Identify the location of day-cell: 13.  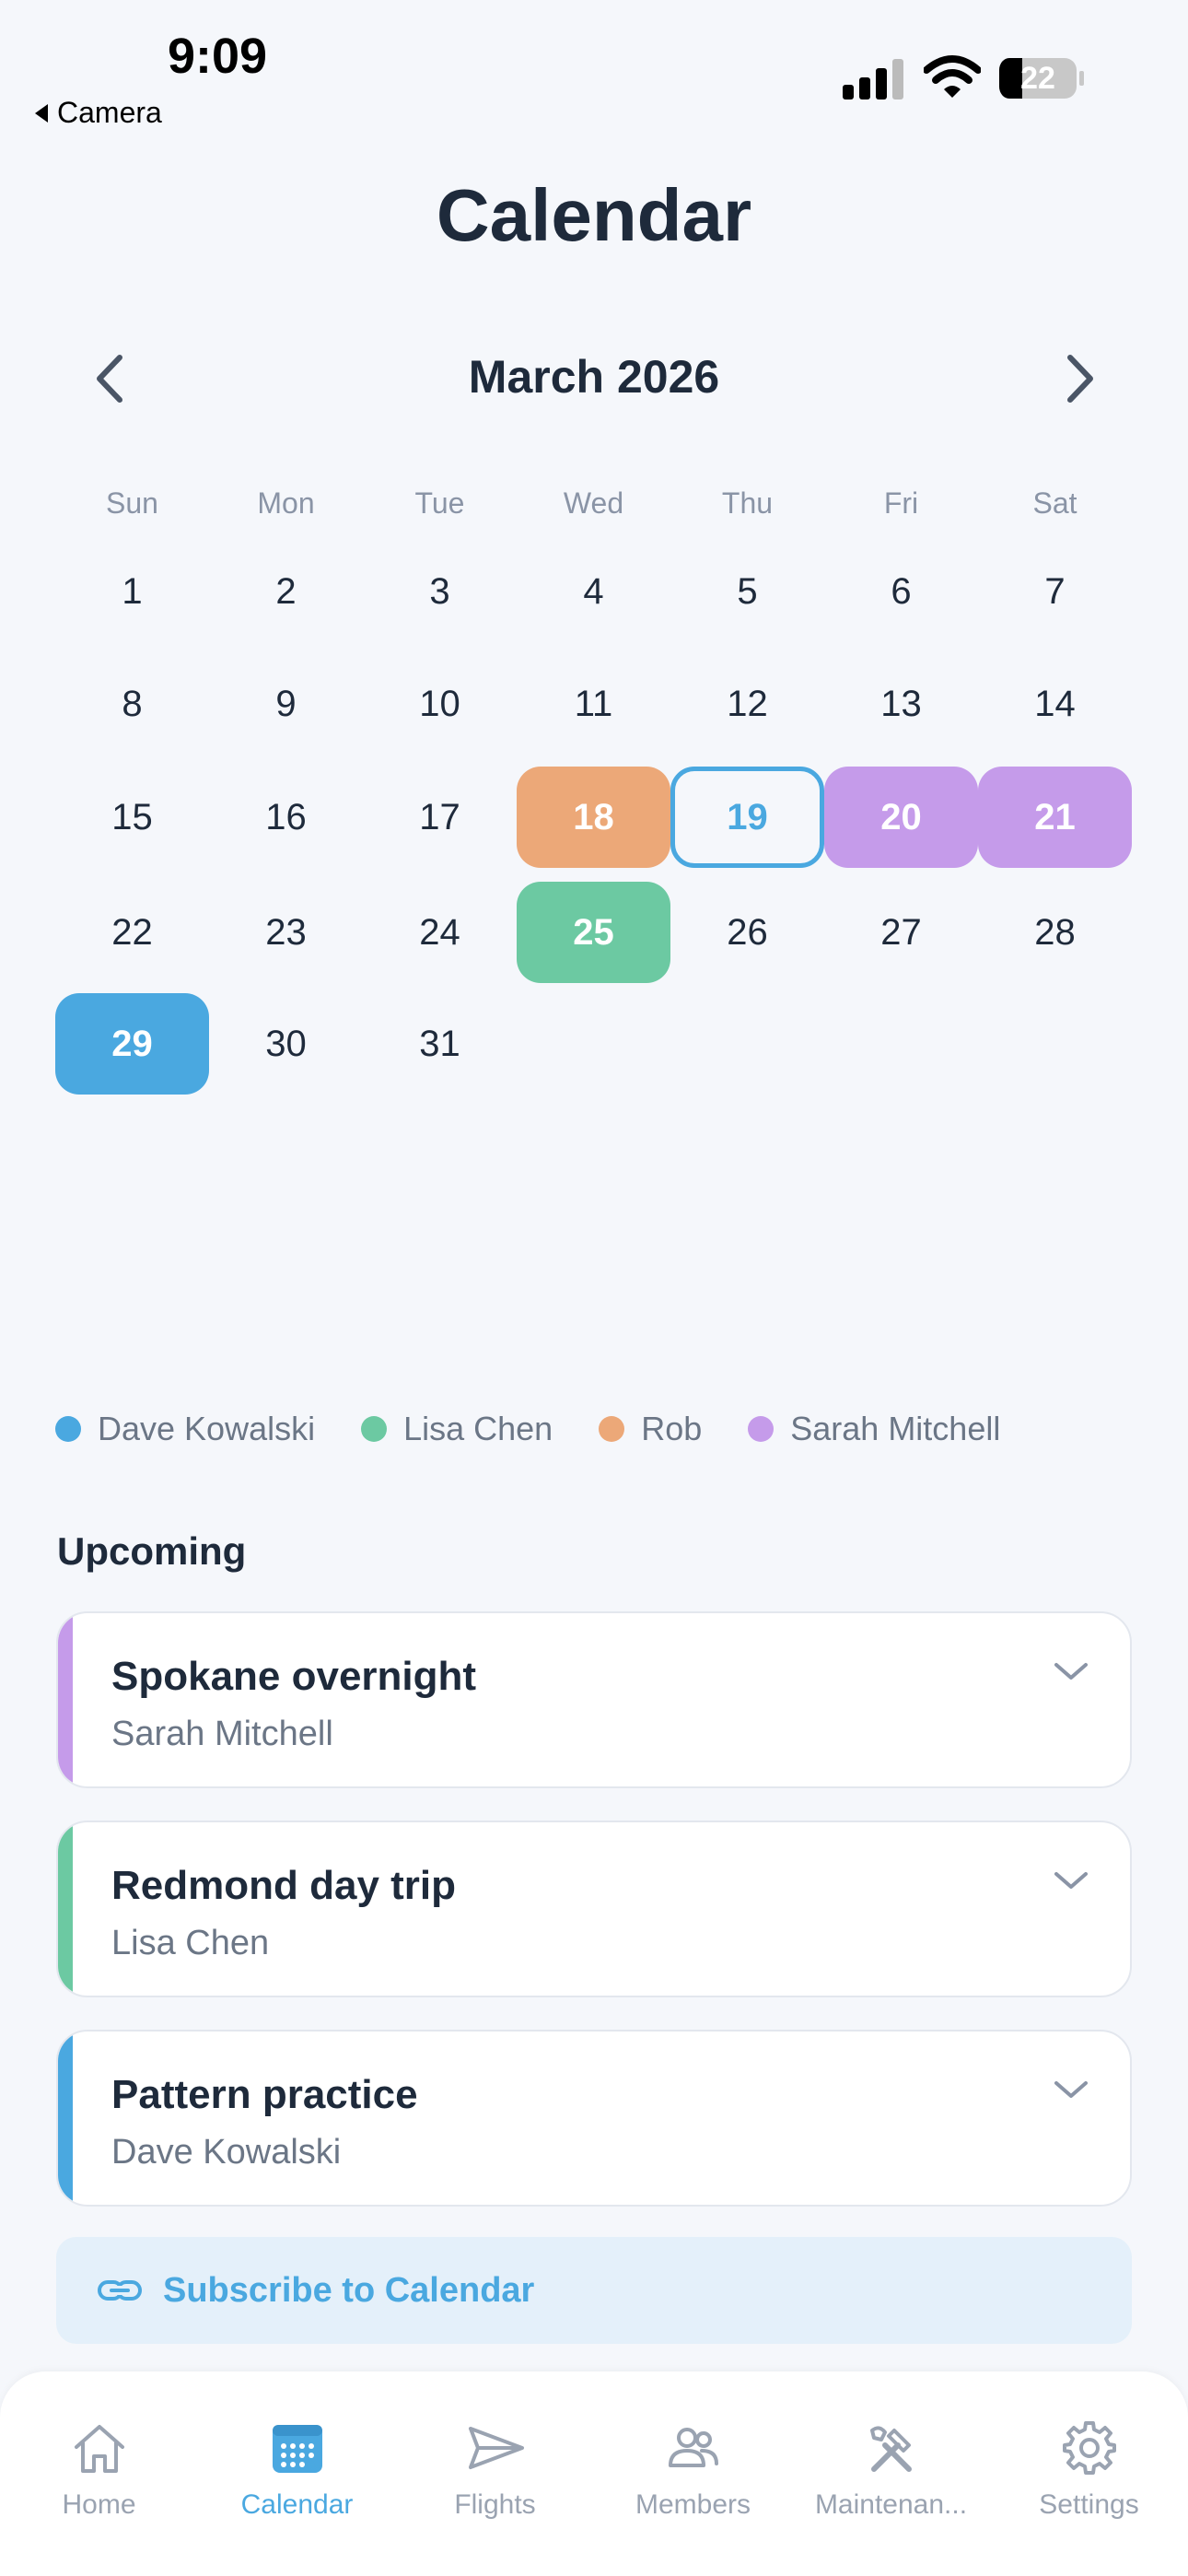
(901, 704).